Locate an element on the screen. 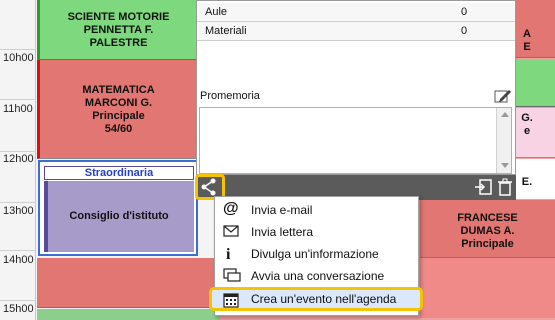  right-partial-text: A E is located at coordinates (527, 40).